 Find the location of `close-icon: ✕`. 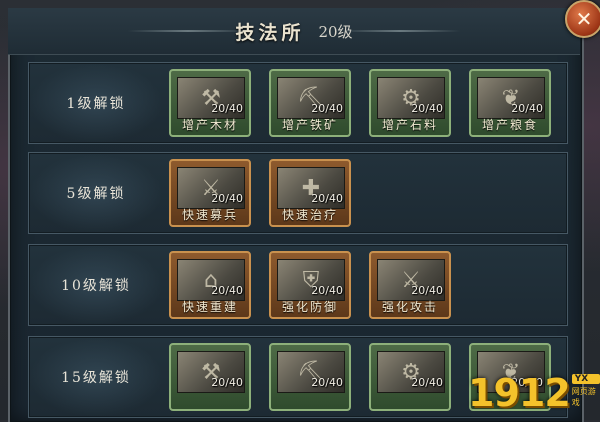

close-icon: ✕ is located at coordinates (584, 19).